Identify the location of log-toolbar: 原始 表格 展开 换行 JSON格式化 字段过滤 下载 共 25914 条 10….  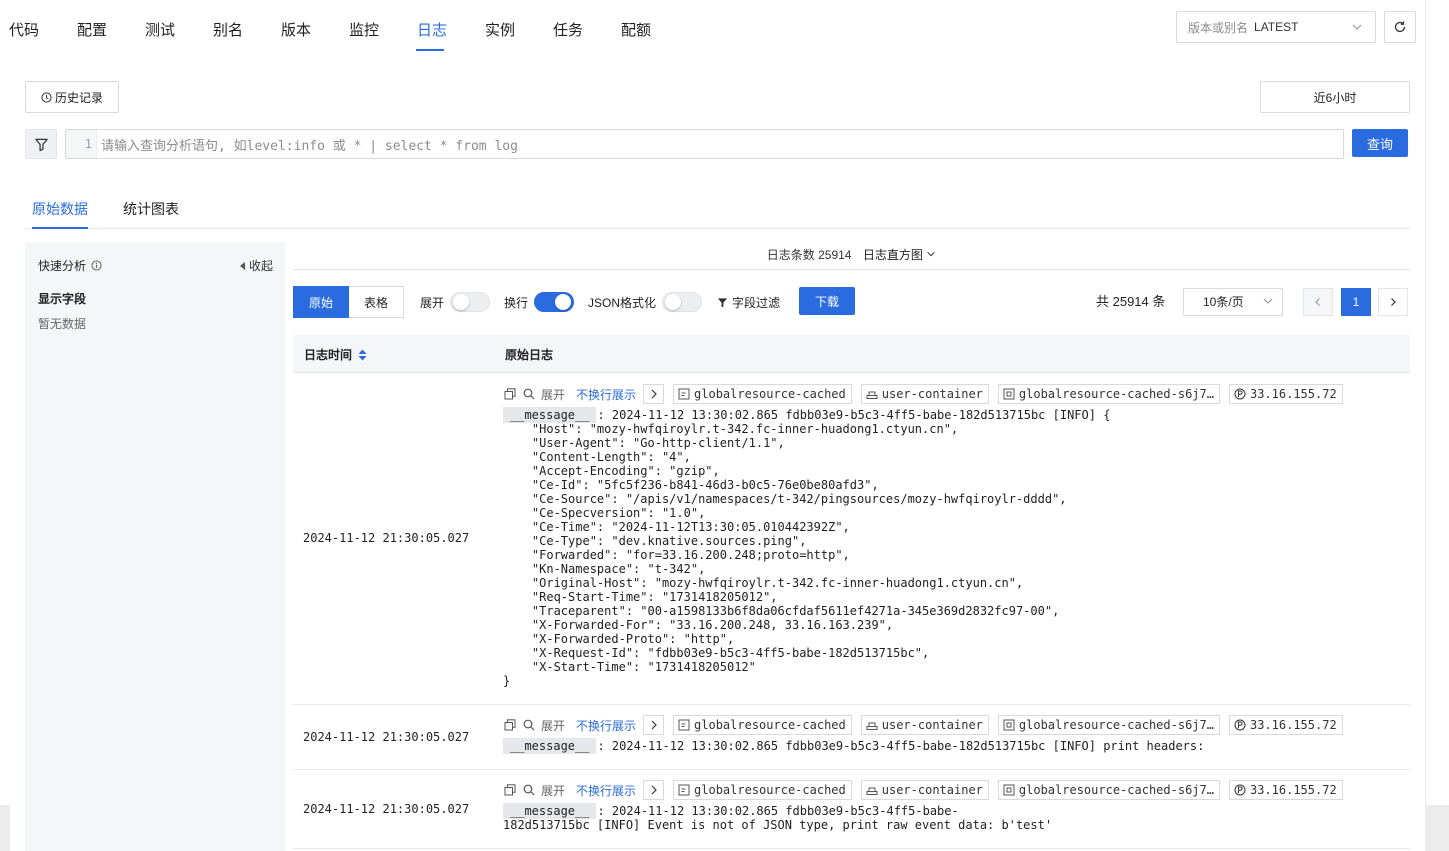
(851, 302).